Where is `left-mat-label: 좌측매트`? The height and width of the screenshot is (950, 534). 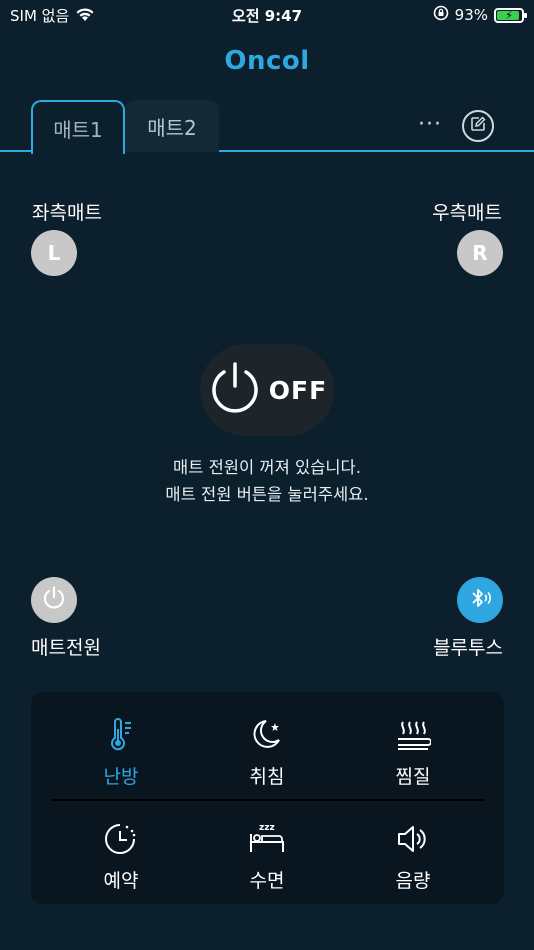 left-mat-label: 좌측매트 is located at coordinates (67, 213).